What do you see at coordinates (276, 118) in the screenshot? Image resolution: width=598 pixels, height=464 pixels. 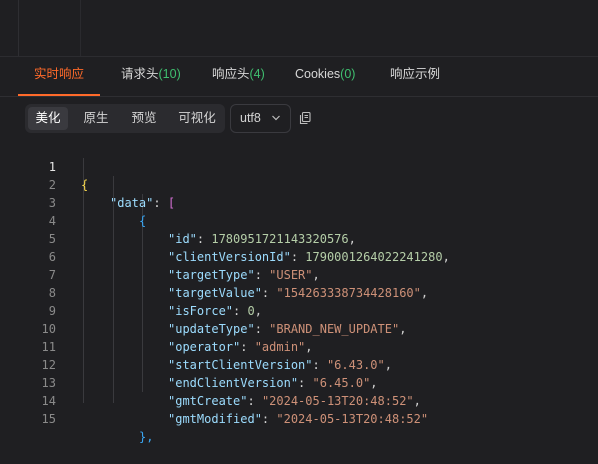 I see `chevron-down-icon` at bounding box center [276, 118].